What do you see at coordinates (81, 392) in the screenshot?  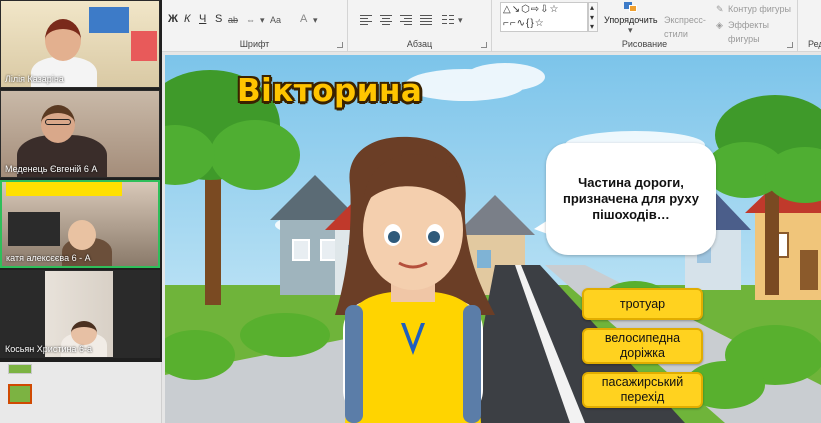 I see `slide-thumbnail-strip` at bounding box center [81, 392].